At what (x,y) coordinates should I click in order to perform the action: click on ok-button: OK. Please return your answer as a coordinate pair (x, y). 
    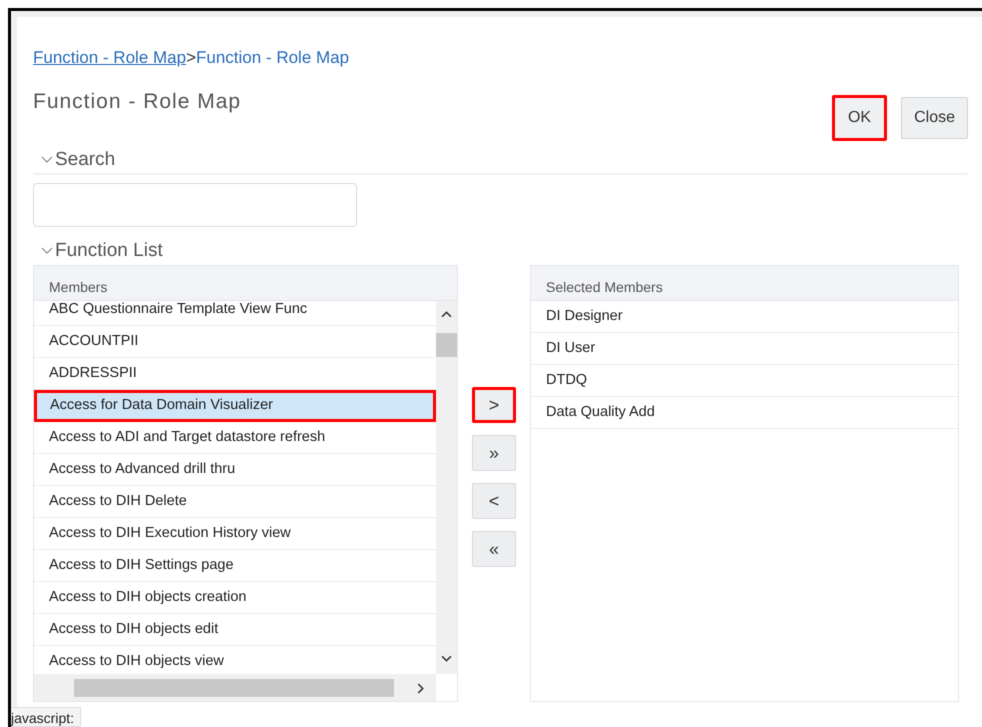
    Looking at the image, I should click on (860, 118).